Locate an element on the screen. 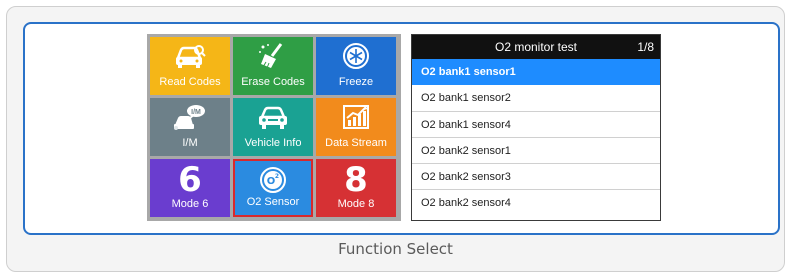 The image size is (793, 280). svg-text: I/M is located at coordinates (196, 112).